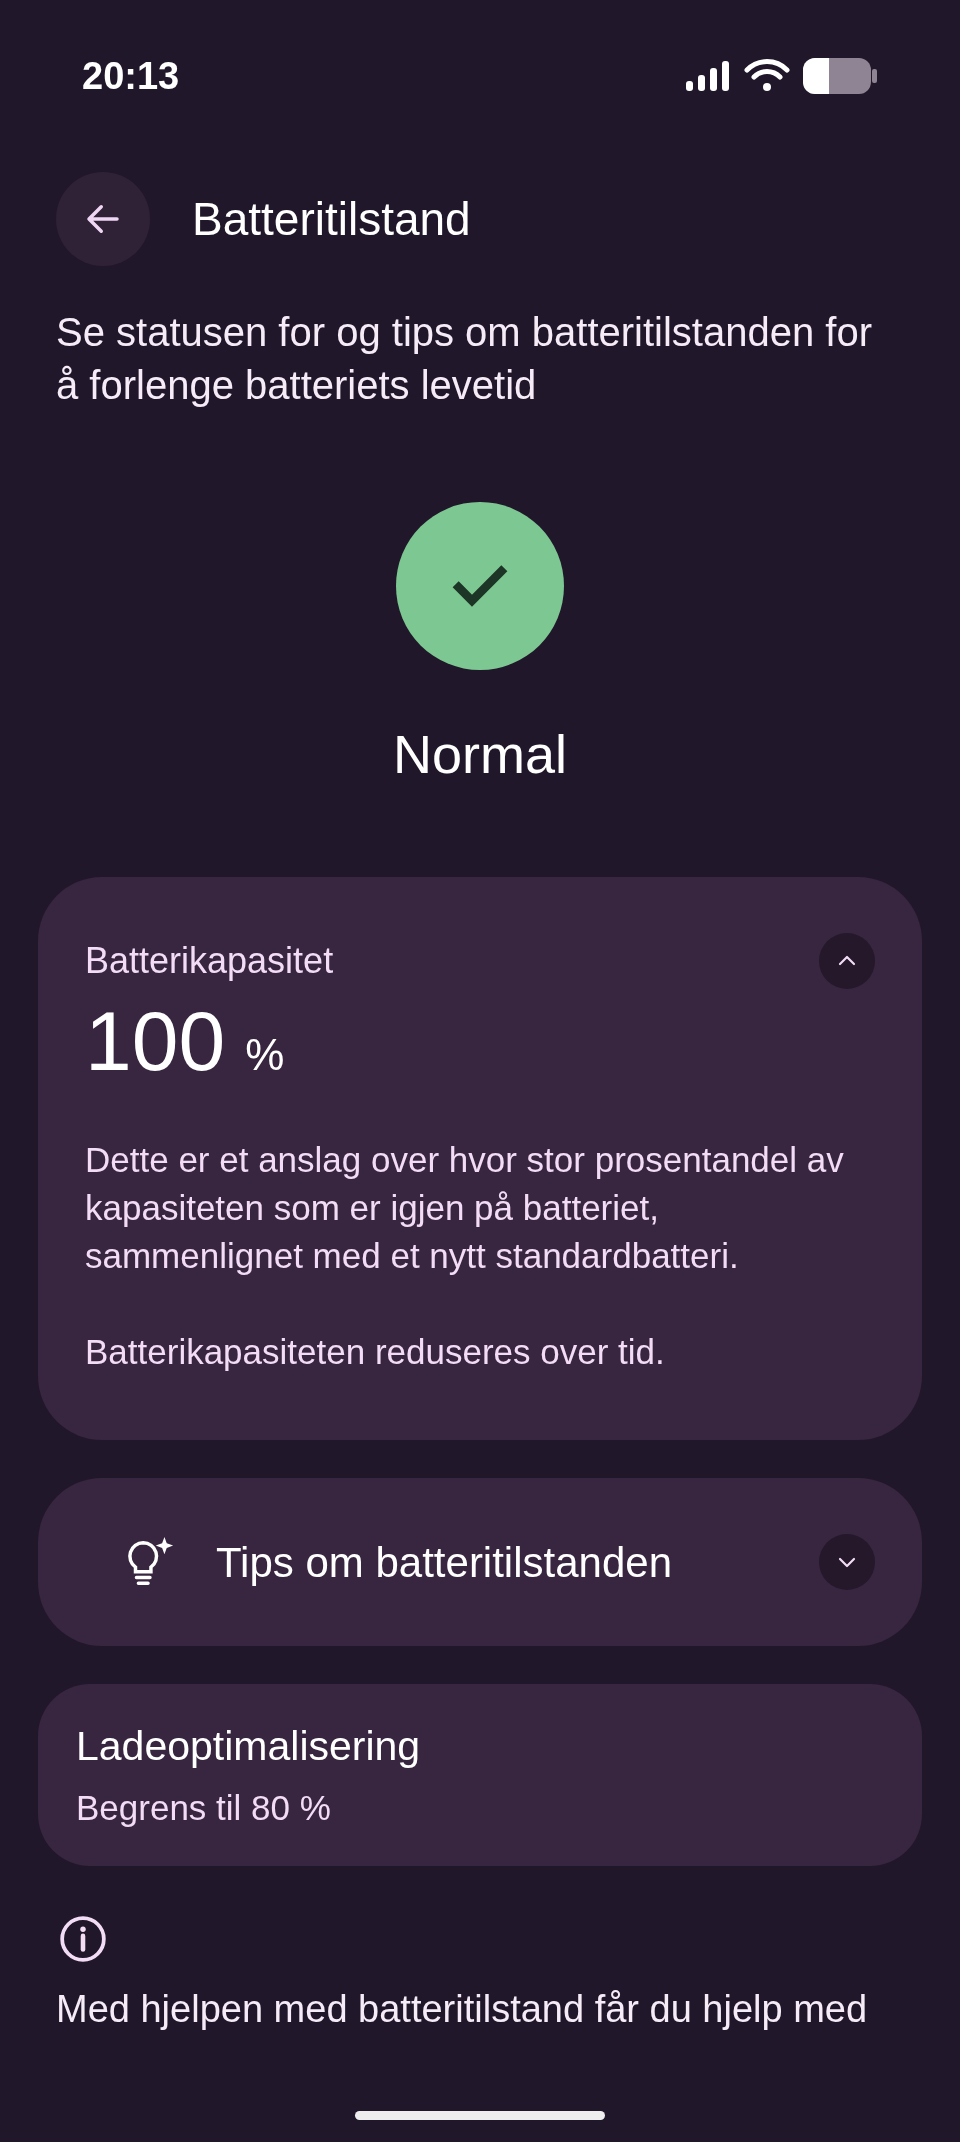 The height and width of the screenshot is (2142, 960). I want to click on battery-icon, so click(840, 76).